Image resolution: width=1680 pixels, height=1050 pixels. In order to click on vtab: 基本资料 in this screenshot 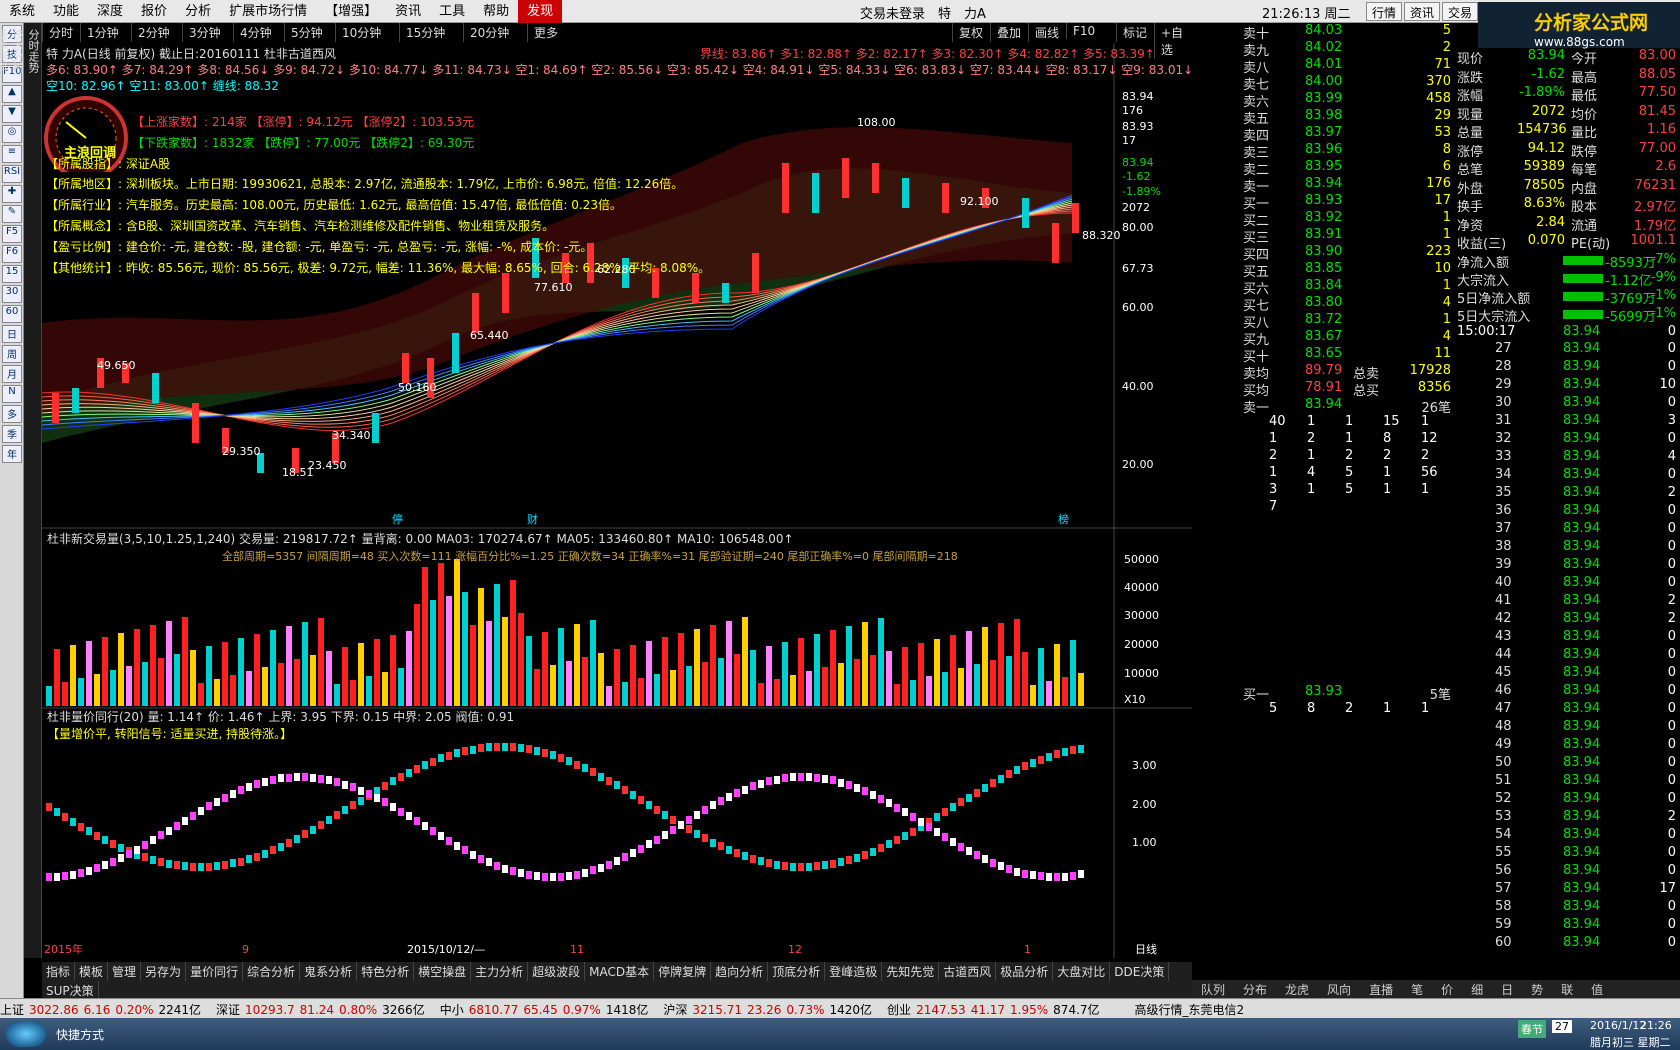, I will do `click(4, 490)`.